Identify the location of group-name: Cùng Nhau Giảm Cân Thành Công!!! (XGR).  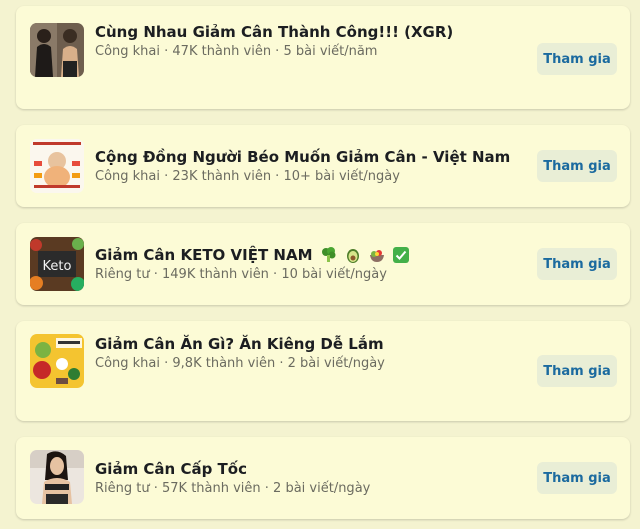
(274, 32).